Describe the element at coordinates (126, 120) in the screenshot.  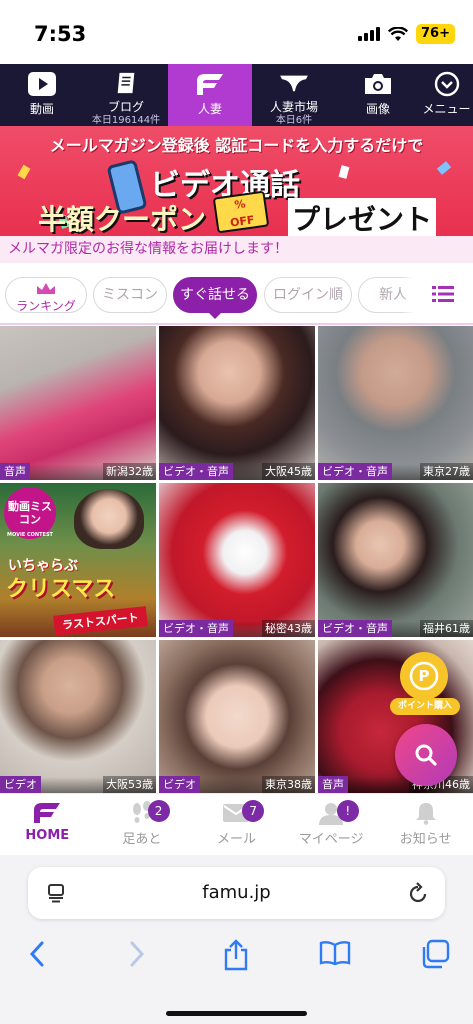
I see `nav-blog-count: 本日196144件` at that location.